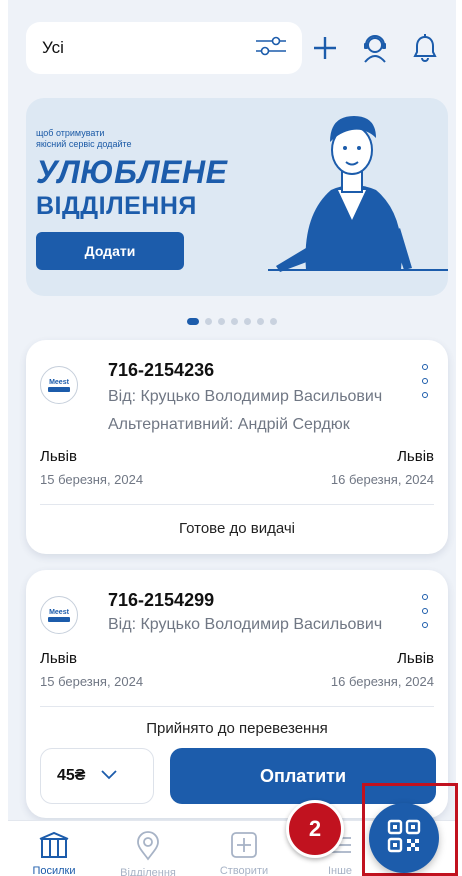 The width and height of the screenshot is (462, 876). I want to click on amount-select: 45₴, so click(97, 776).